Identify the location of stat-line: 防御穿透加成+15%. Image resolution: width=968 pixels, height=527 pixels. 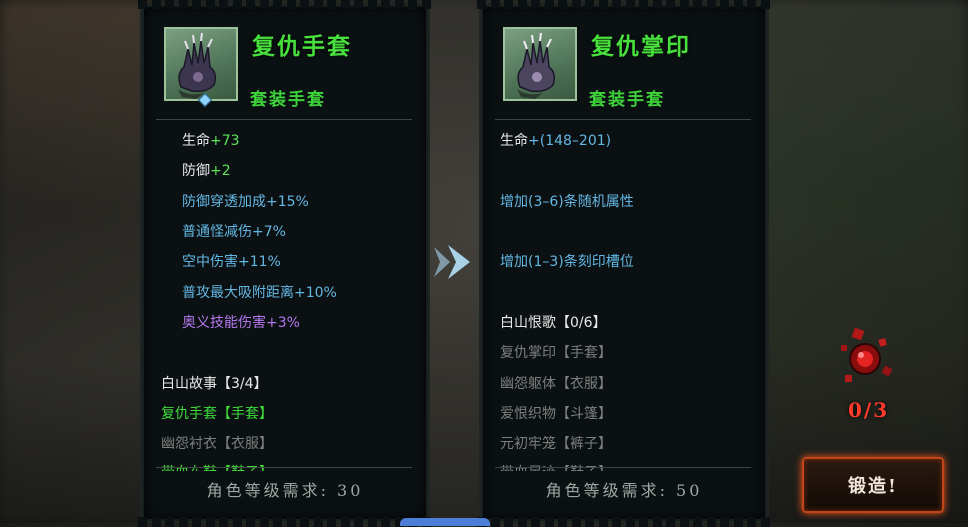
(245, 202).